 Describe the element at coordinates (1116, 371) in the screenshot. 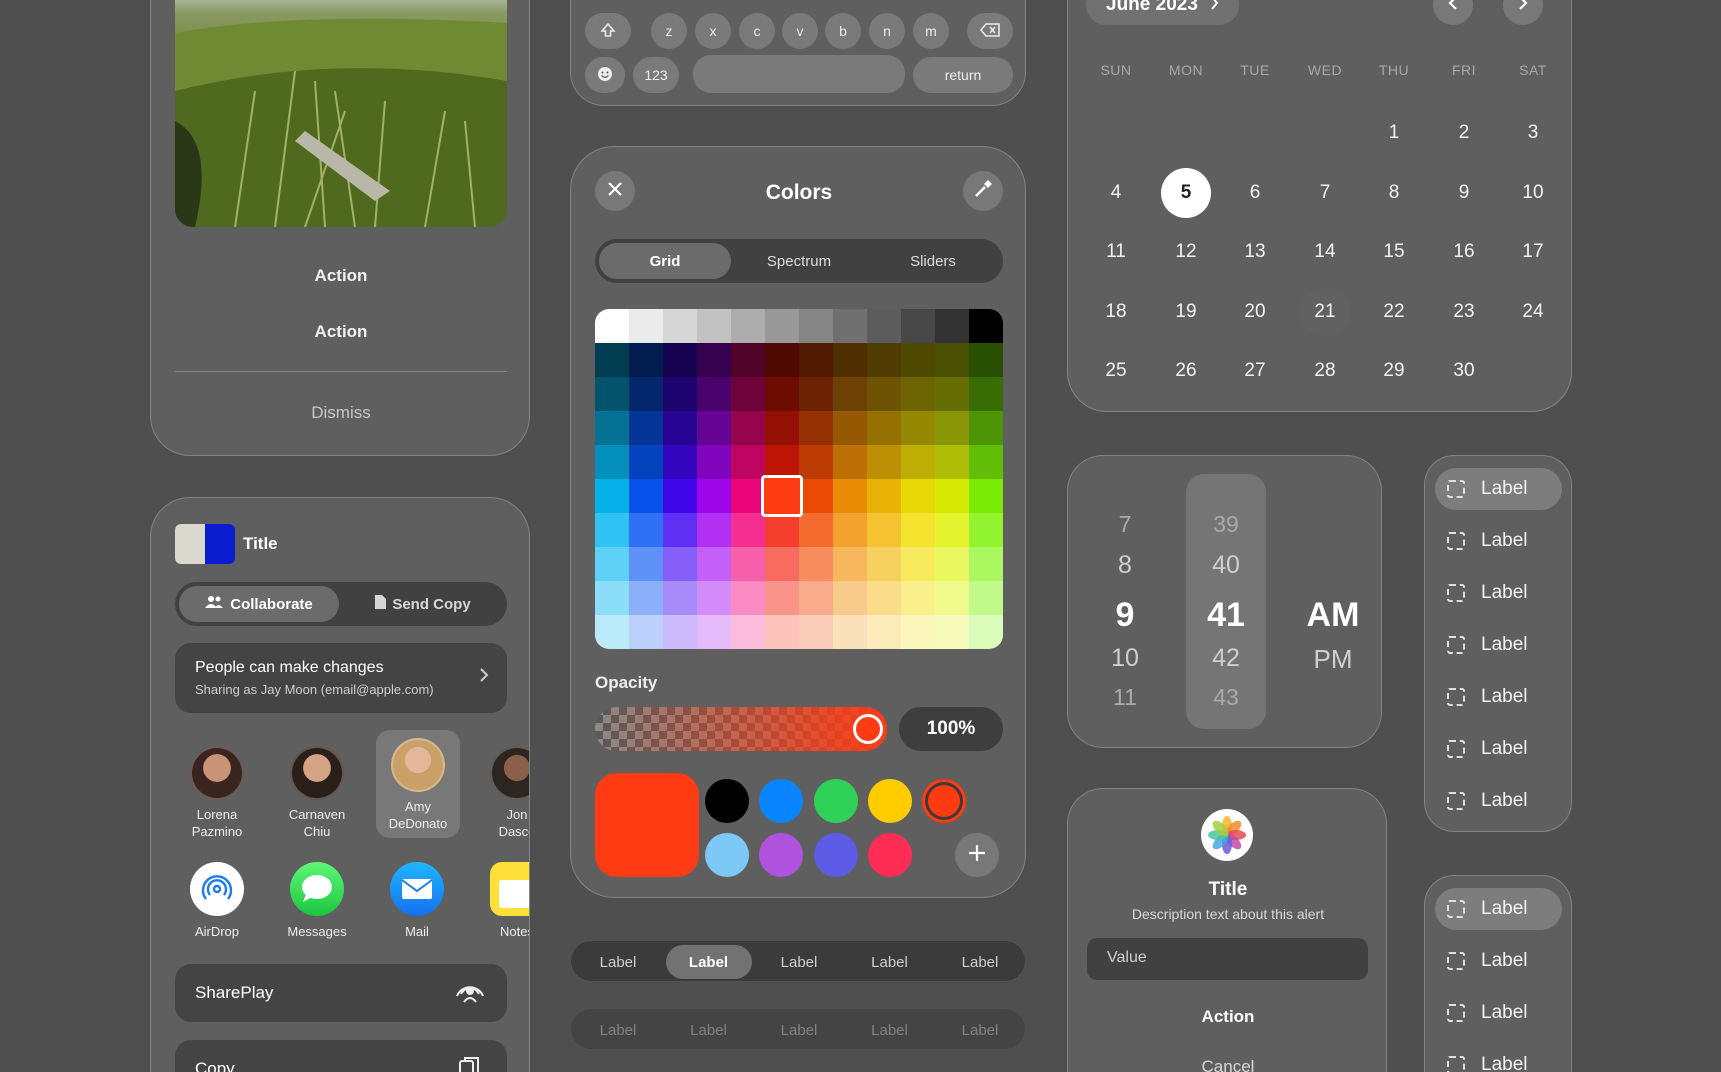

I see `calendar-day: 25` at that location.